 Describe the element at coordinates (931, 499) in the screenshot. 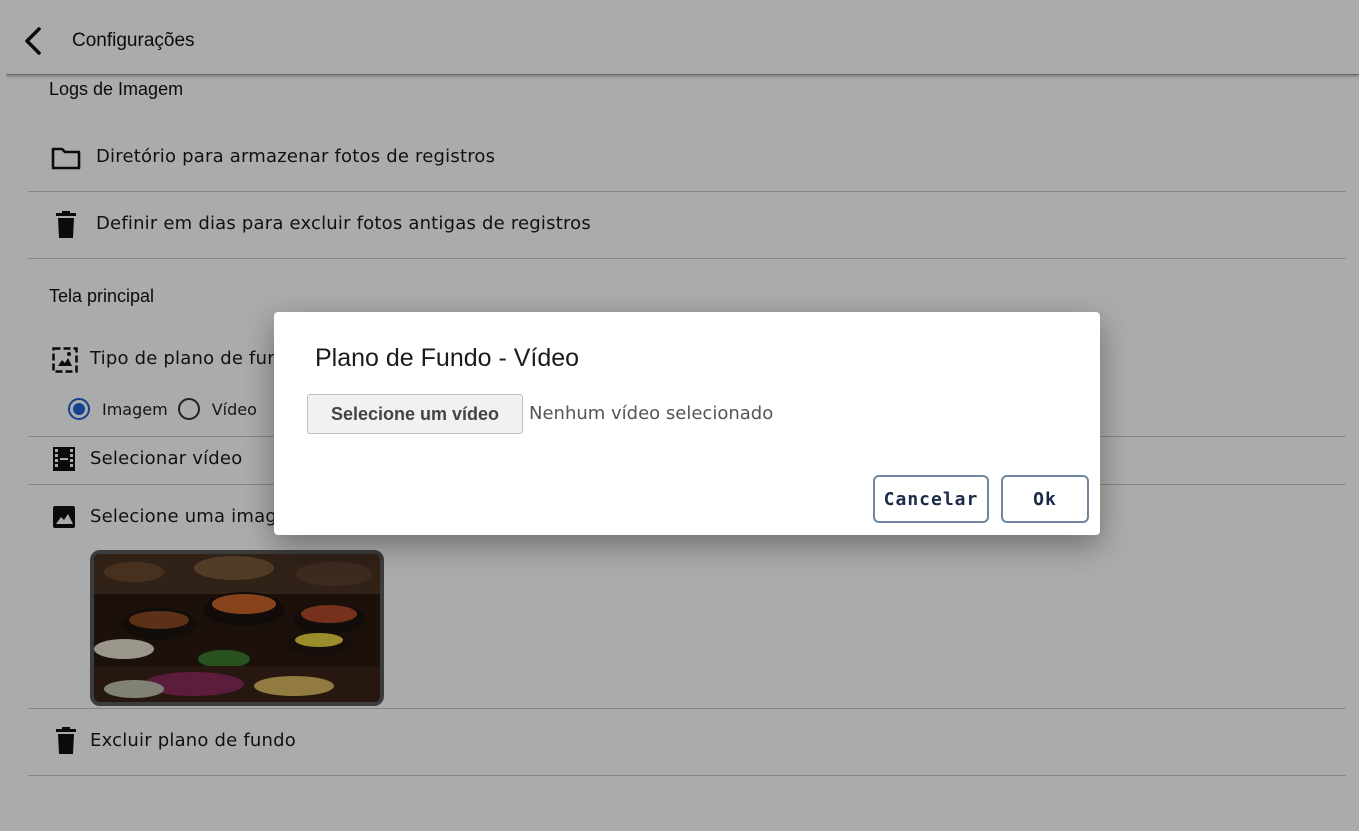

I see `cancel-button: Cancelar` at that location.